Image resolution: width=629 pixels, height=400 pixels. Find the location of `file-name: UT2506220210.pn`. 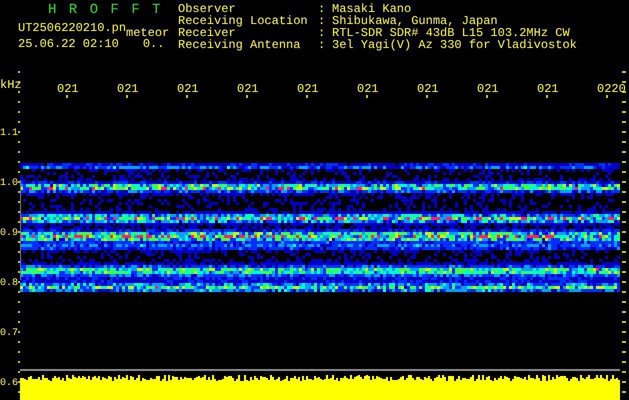

file-name: UT2506220210.pn is located at coordinates (72, 28).